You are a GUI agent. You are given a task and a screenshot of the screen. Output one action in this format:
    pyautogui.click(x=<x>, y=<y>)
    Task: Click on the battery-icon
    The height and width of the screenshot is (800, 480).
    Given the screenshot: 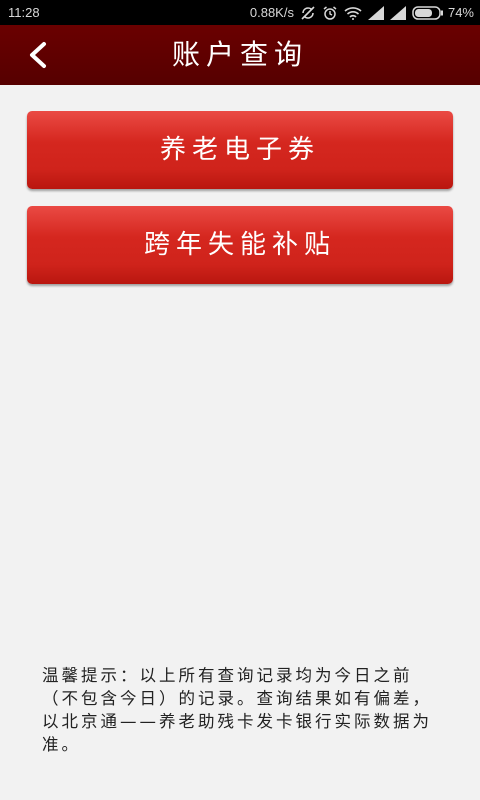 What is the action you would take?
    pyautogui.click(x=427, y=12)
    